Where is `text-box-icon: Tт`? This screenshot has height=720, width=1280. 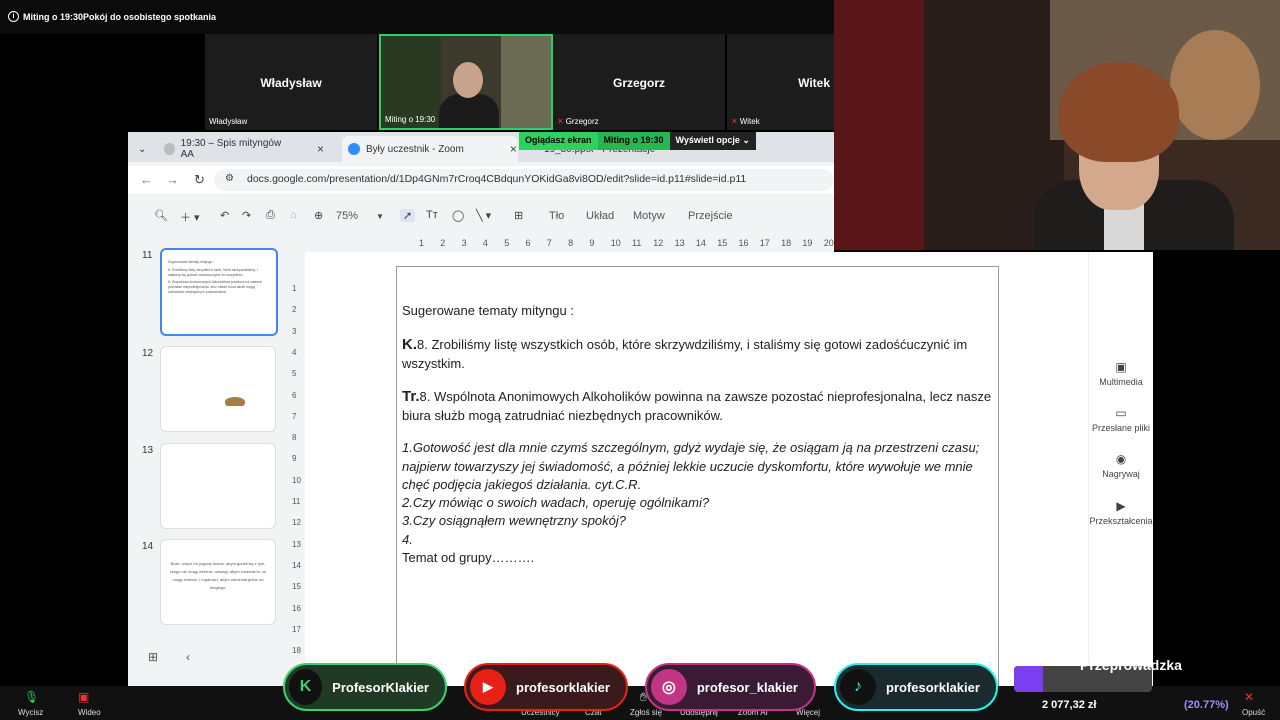
text-box-icon: Tт is located at coordinates (432, 215).